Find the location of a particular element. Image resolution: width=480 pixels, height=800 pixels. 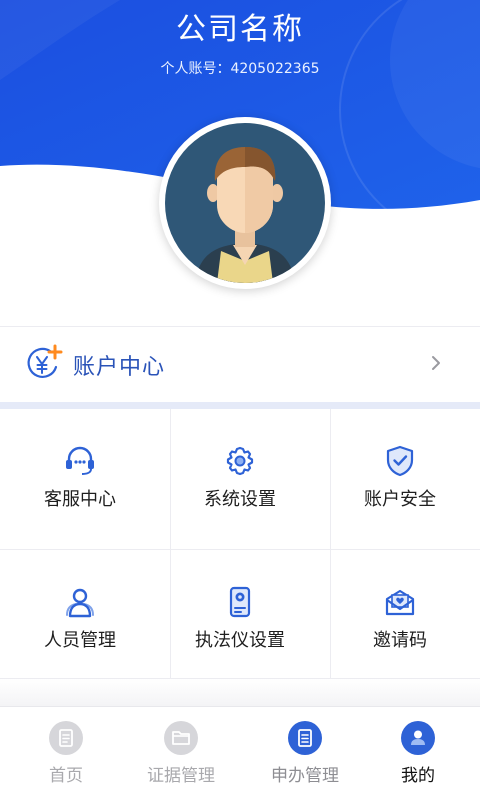

document-icon is located at coordinates (66, 738).